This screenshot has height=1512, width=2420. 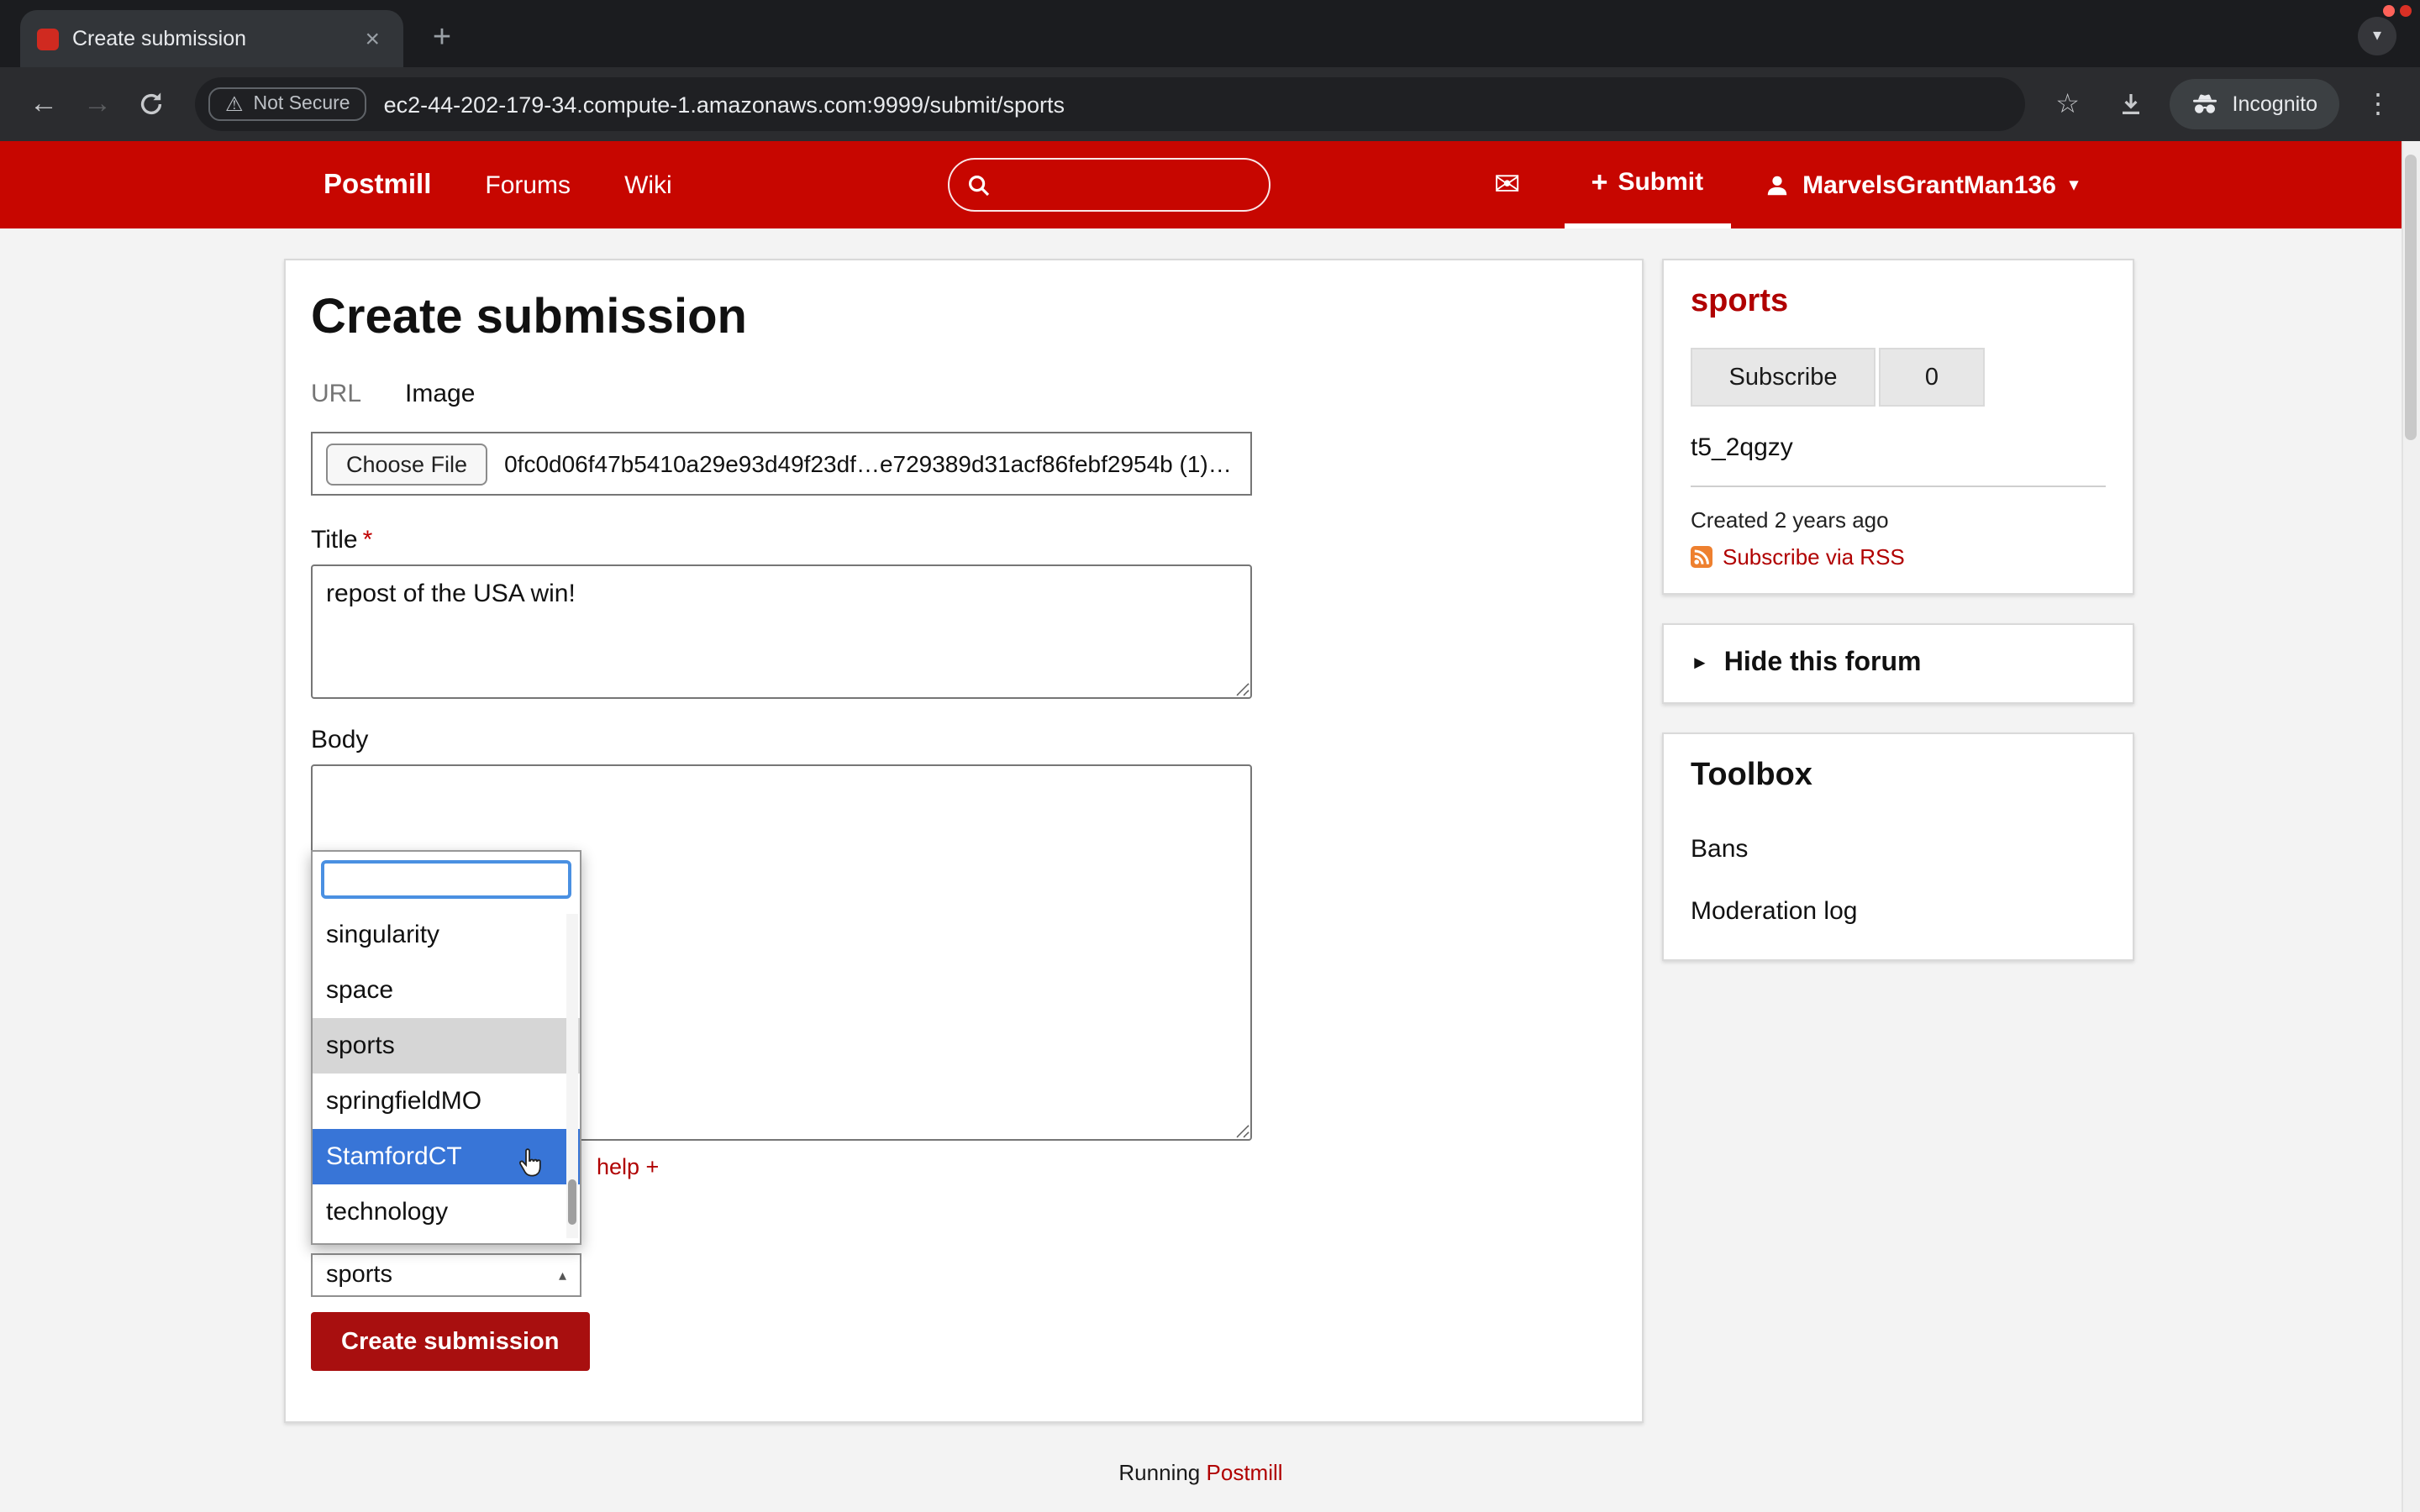 I want to click on footer: Running Postmill, so click(x=1343, y=1472).